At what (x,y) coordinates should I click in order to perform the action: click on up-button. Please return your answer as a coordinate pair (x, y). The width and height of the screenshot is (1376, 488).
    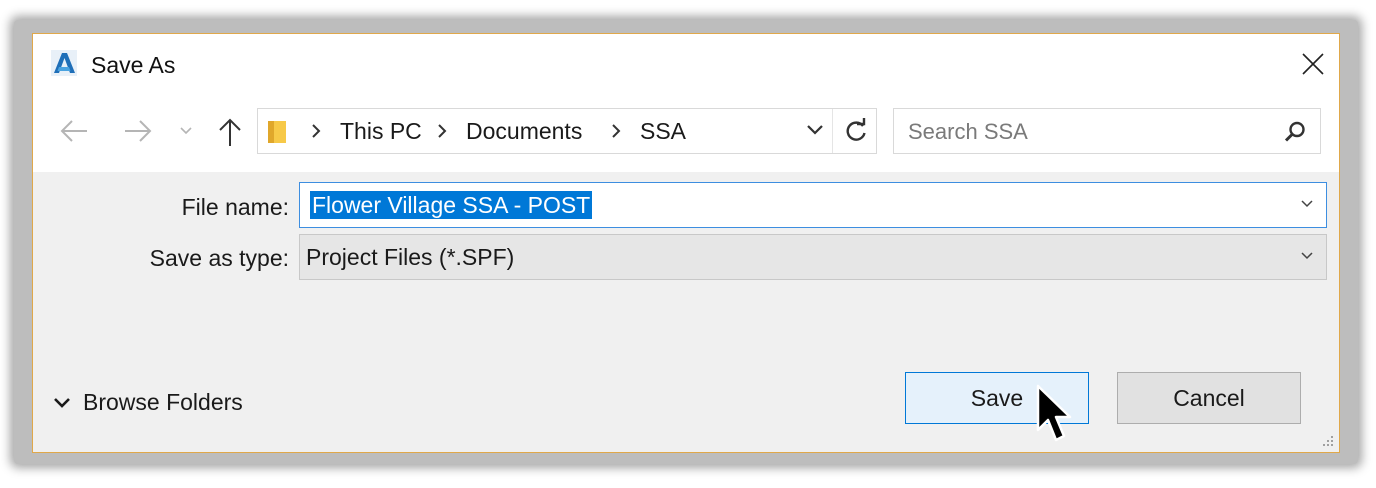
    Looking at the image, I should click on (230, 132).